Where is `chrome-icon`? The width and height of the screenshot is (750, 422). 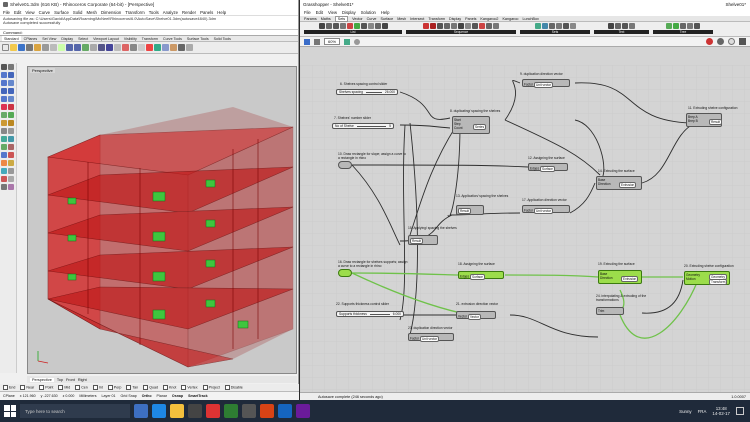 chrome-icon is located at coordinates (213, 411).